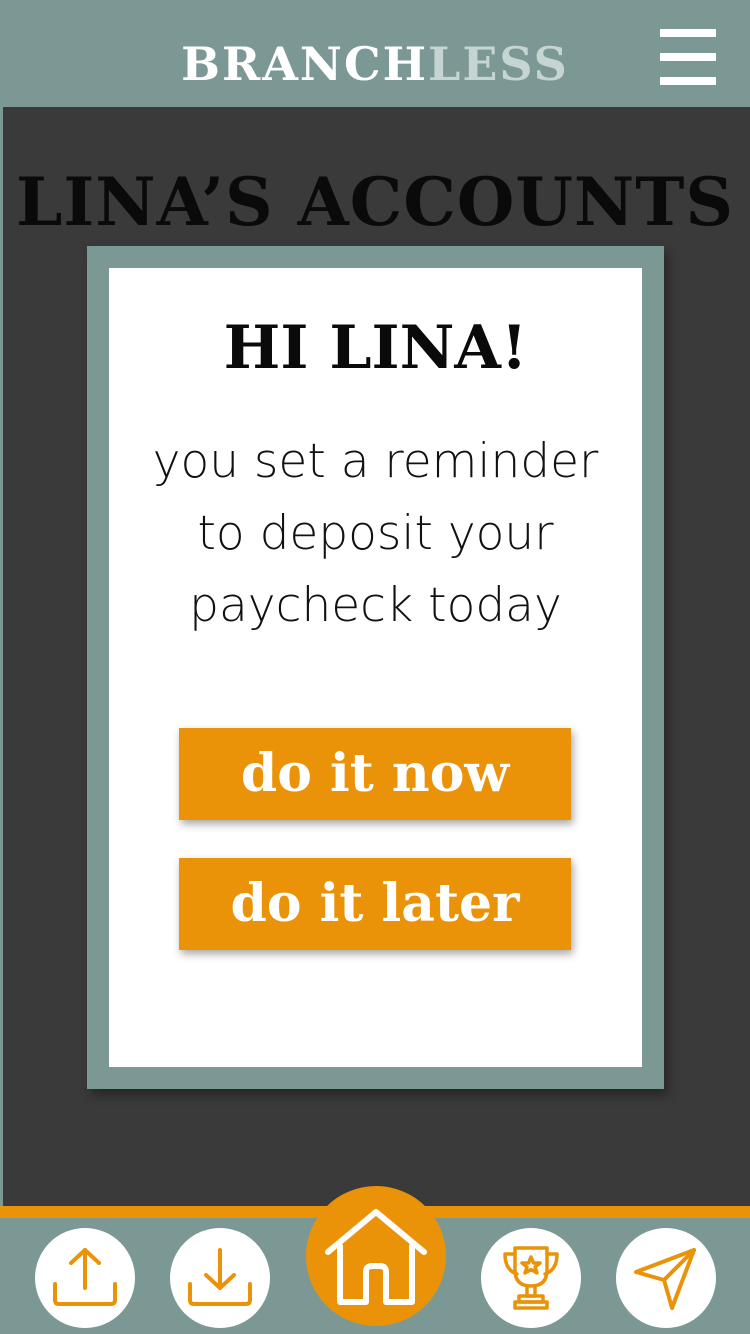 The height and width of the screenshot is (1334, 750). What do you see at coordinates (375, 904) in the screenshot?
I see `do-it-later-button: do it later` at bounding box center [375, 904].